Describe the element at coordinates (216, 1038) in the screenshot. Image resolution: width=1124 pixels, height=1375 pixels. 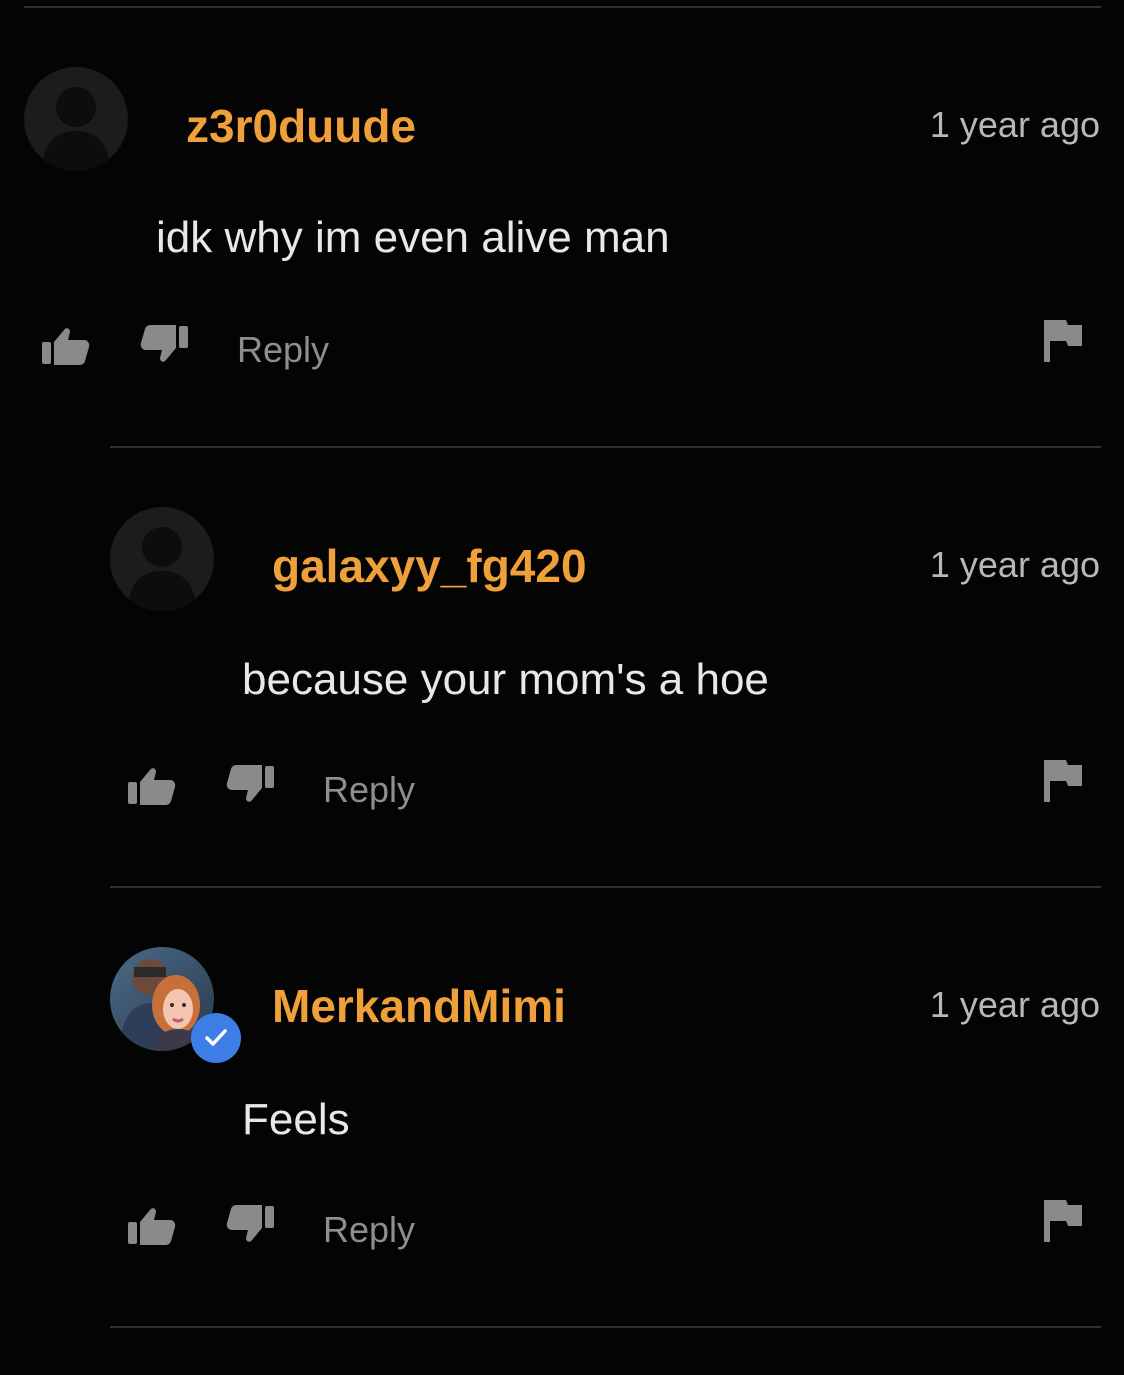
I see `verified-check-icon` at that location.